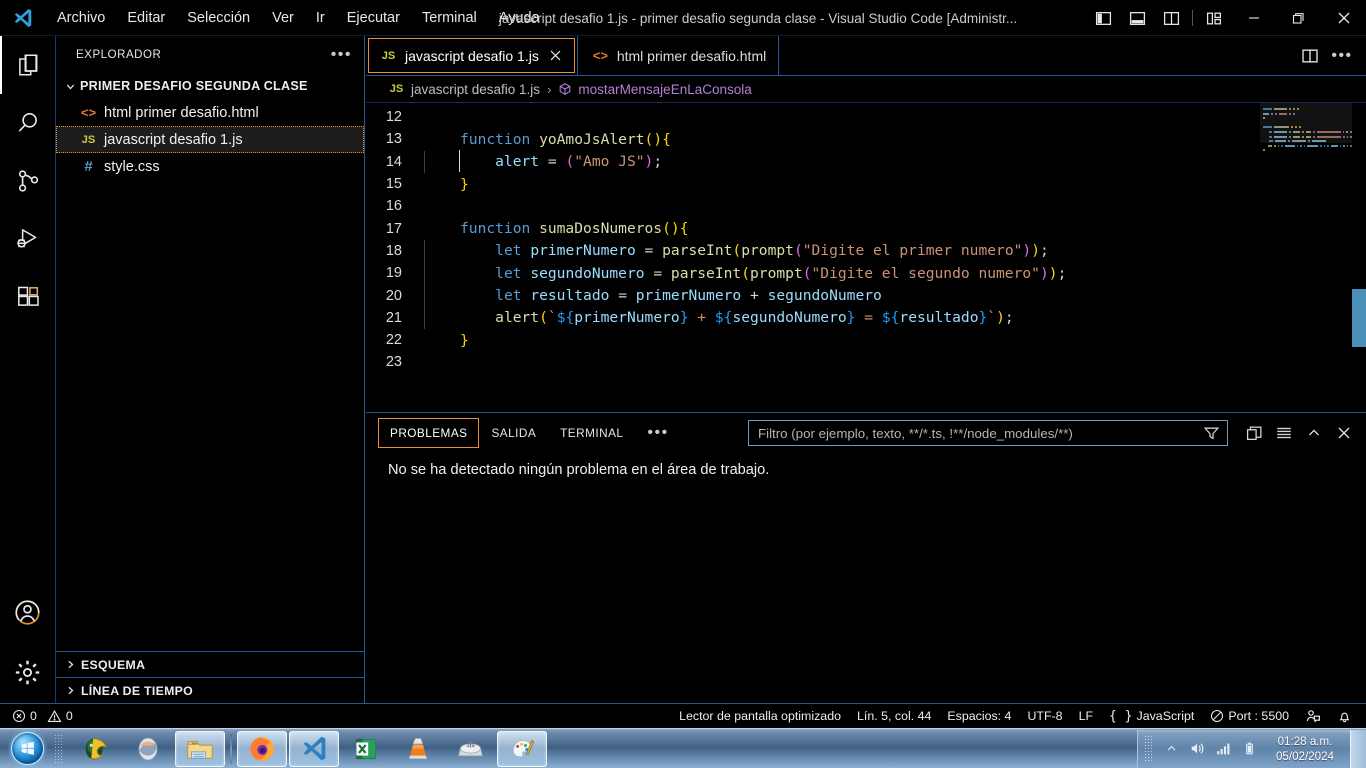  I want to click on taskbar-item-usb, so click(470, 749).